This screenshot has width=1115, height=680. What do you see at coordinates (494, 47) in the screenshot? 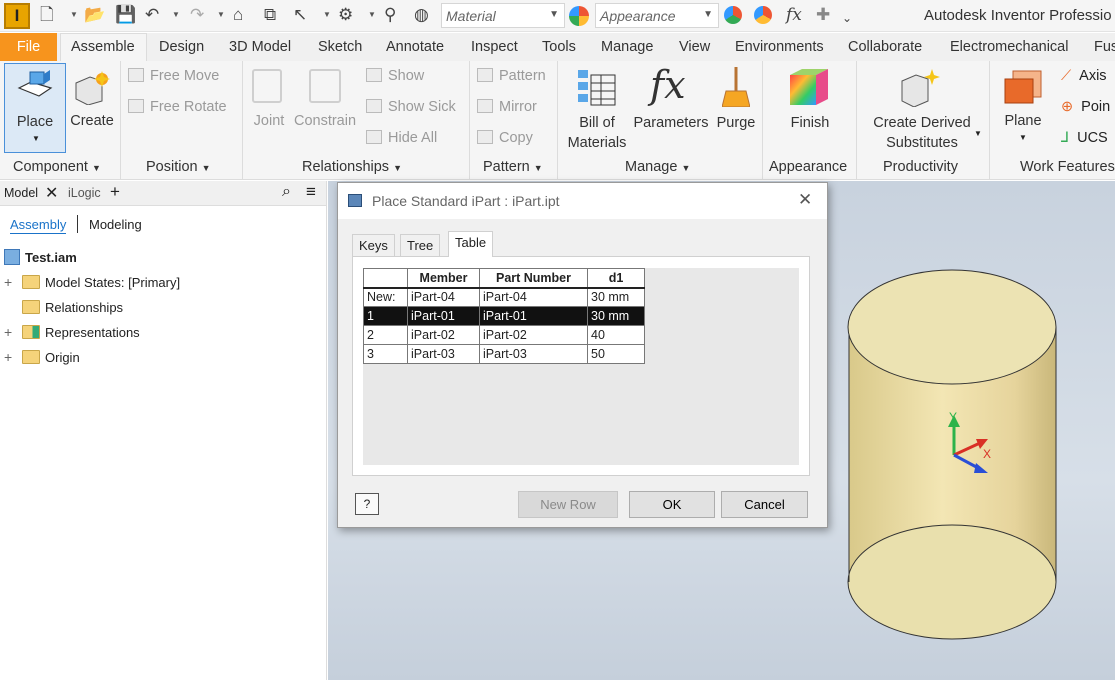
I see `tab-inspect: Inspect` at bounding box center [494, 47].